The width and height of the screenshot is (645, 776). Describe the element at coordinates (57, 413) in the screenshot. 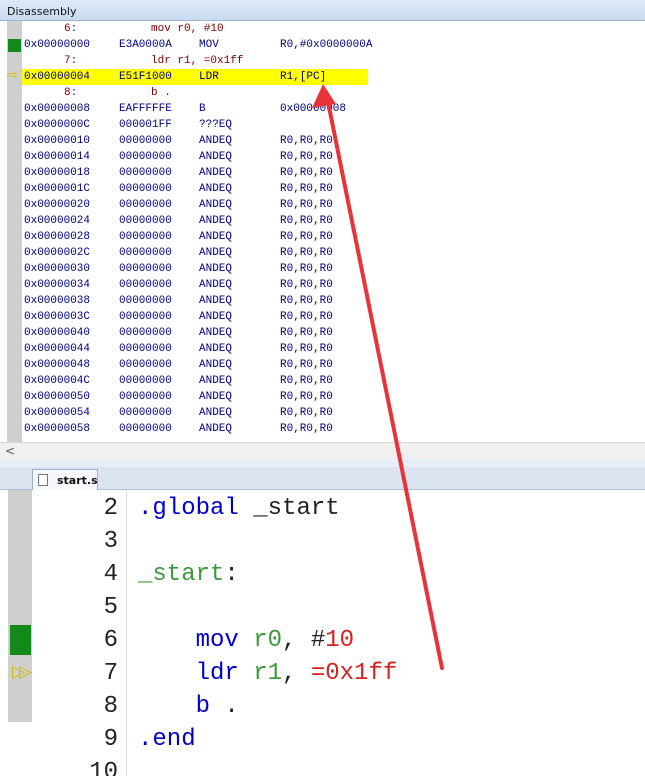

I see `instruction-address: 0x00000054` at that location.